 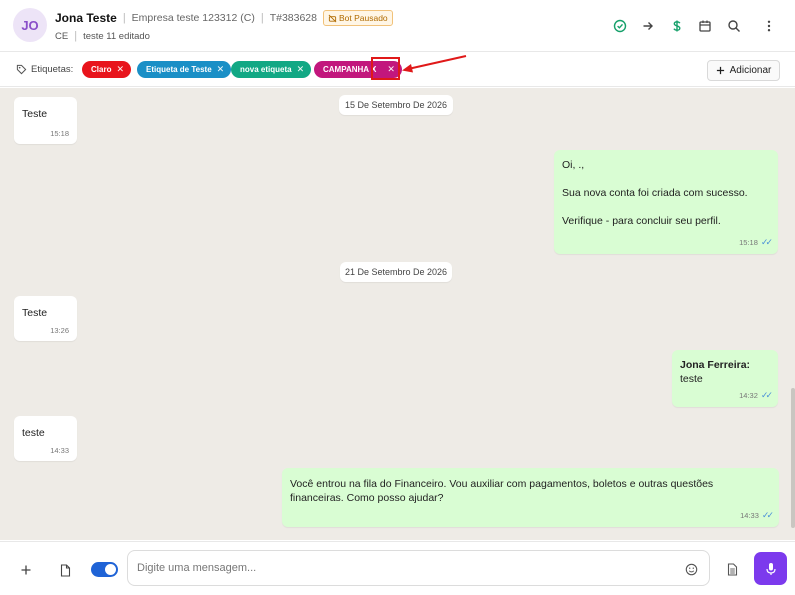 I want to click on tag-etiqueta-de-teste: Etiqueta de Teste ✕, so click(x=184, y=69).